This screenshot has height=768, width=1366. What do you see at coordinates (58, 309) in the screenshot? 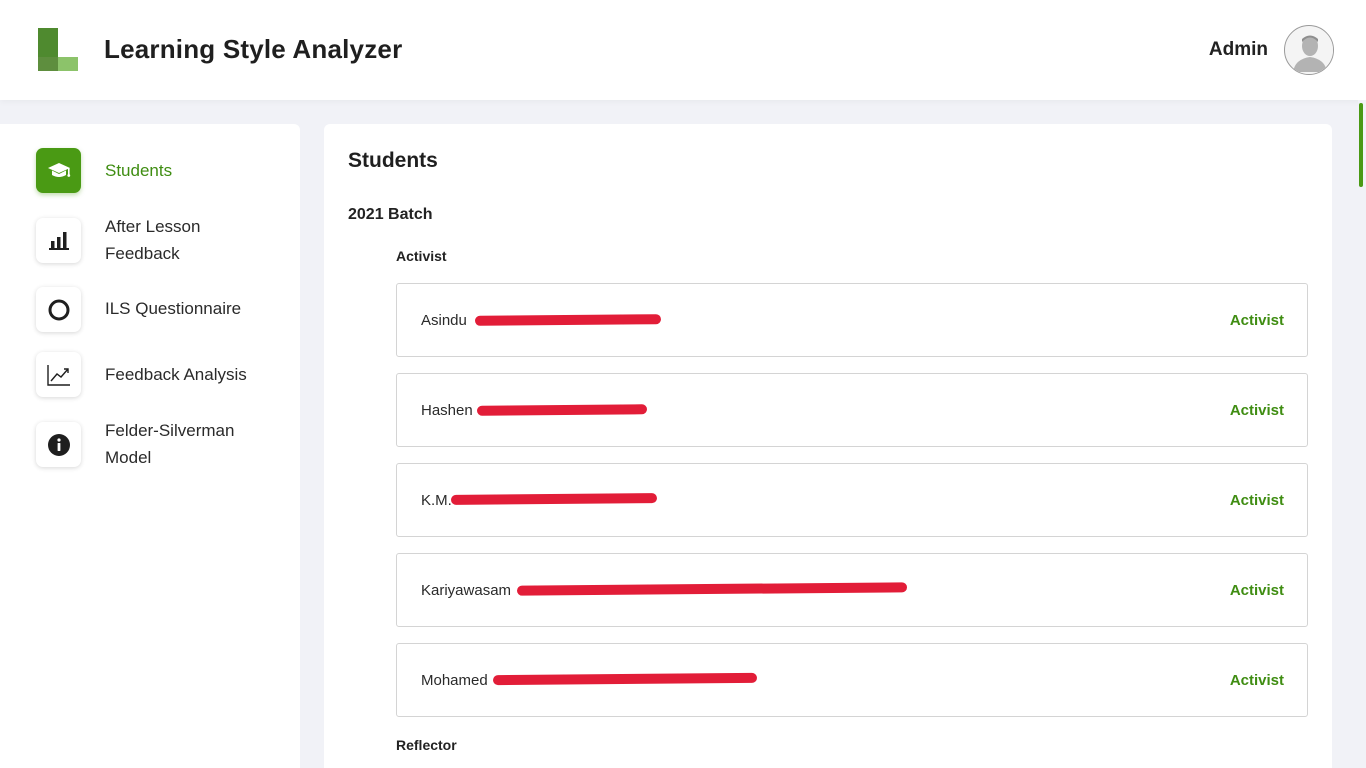
I see `circle-icon` at bounding box center [58, 309].